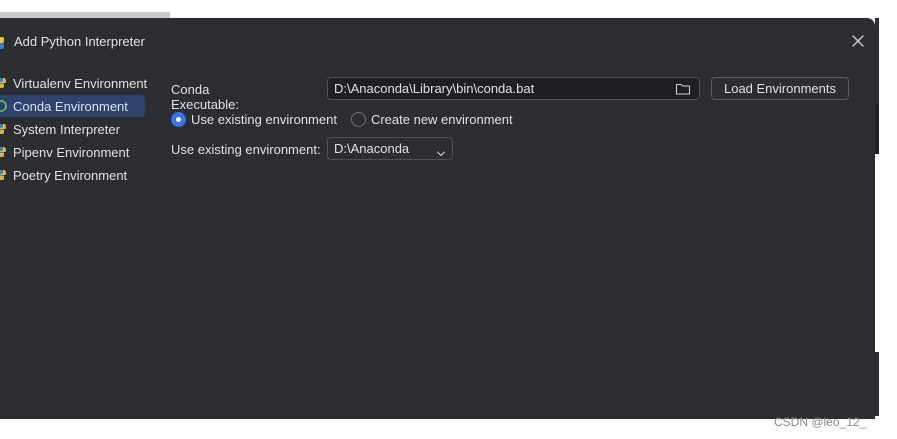 The width and height of the screenshot is (897, 439). I want to click on sidebar-item-label: Conda Environment, so click(70, 106).